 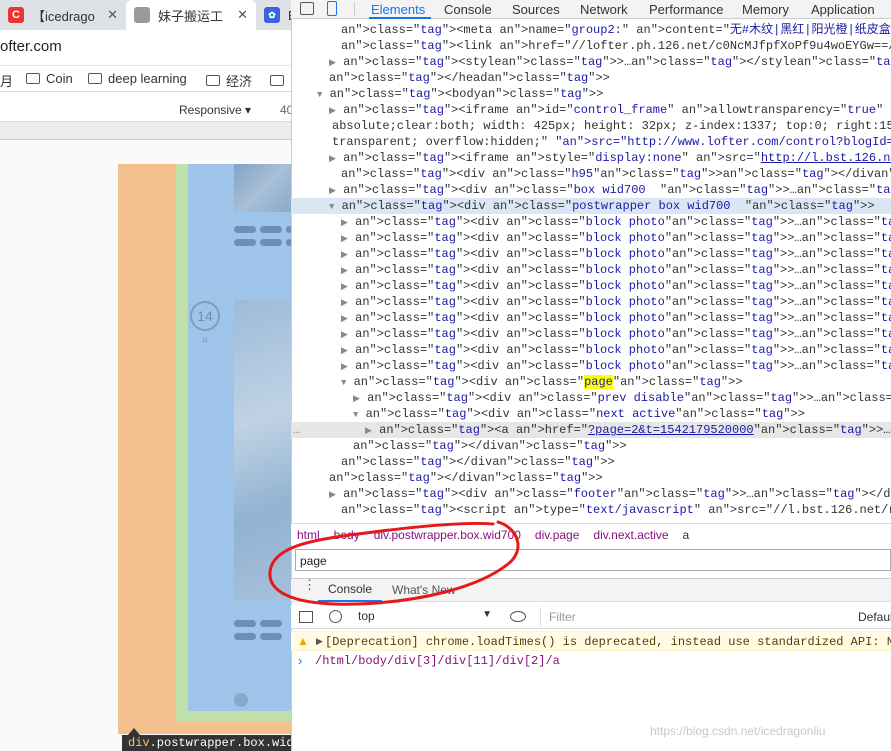 I want to click on crumb-next-active: div.next.active, so click(x=630, y=535).